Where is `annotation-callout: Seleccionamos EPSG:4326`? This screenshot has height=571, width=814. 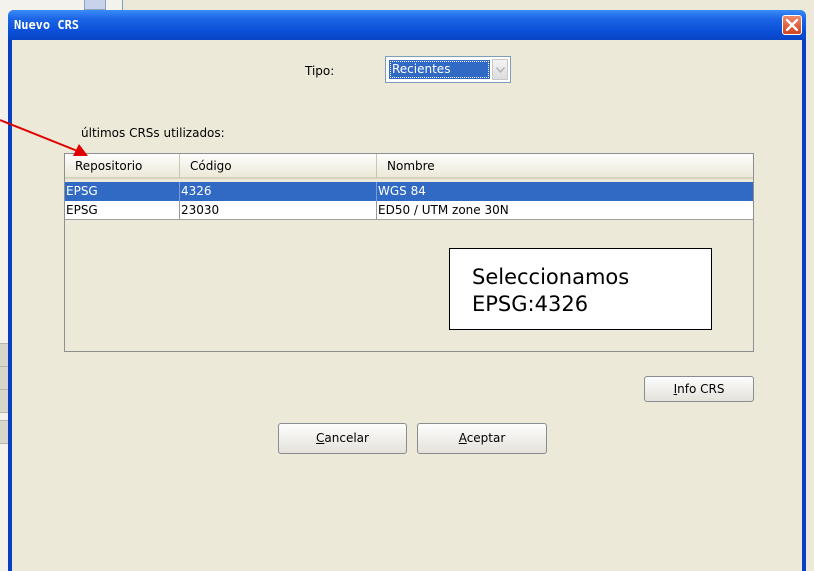
annotation-callout: Seleccionamos EPSG:4326 is located at coordinates (580, 289).